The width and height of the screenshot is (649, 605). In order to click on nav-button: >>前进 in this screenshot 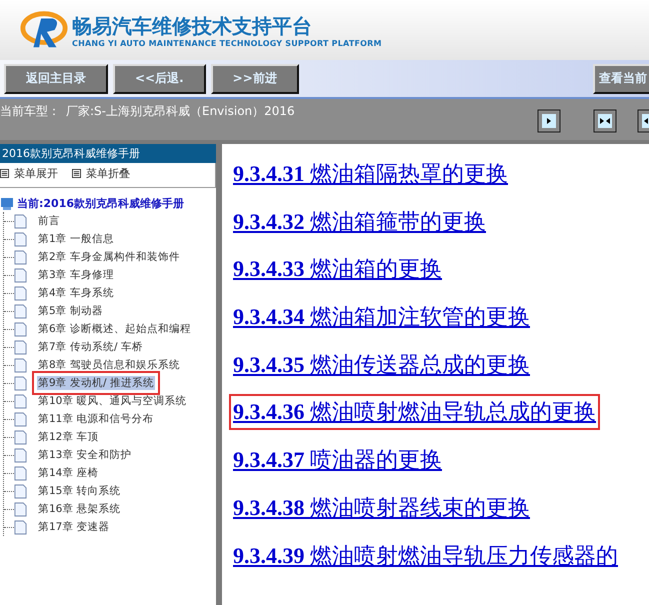, I will do `click(254, 79)`.